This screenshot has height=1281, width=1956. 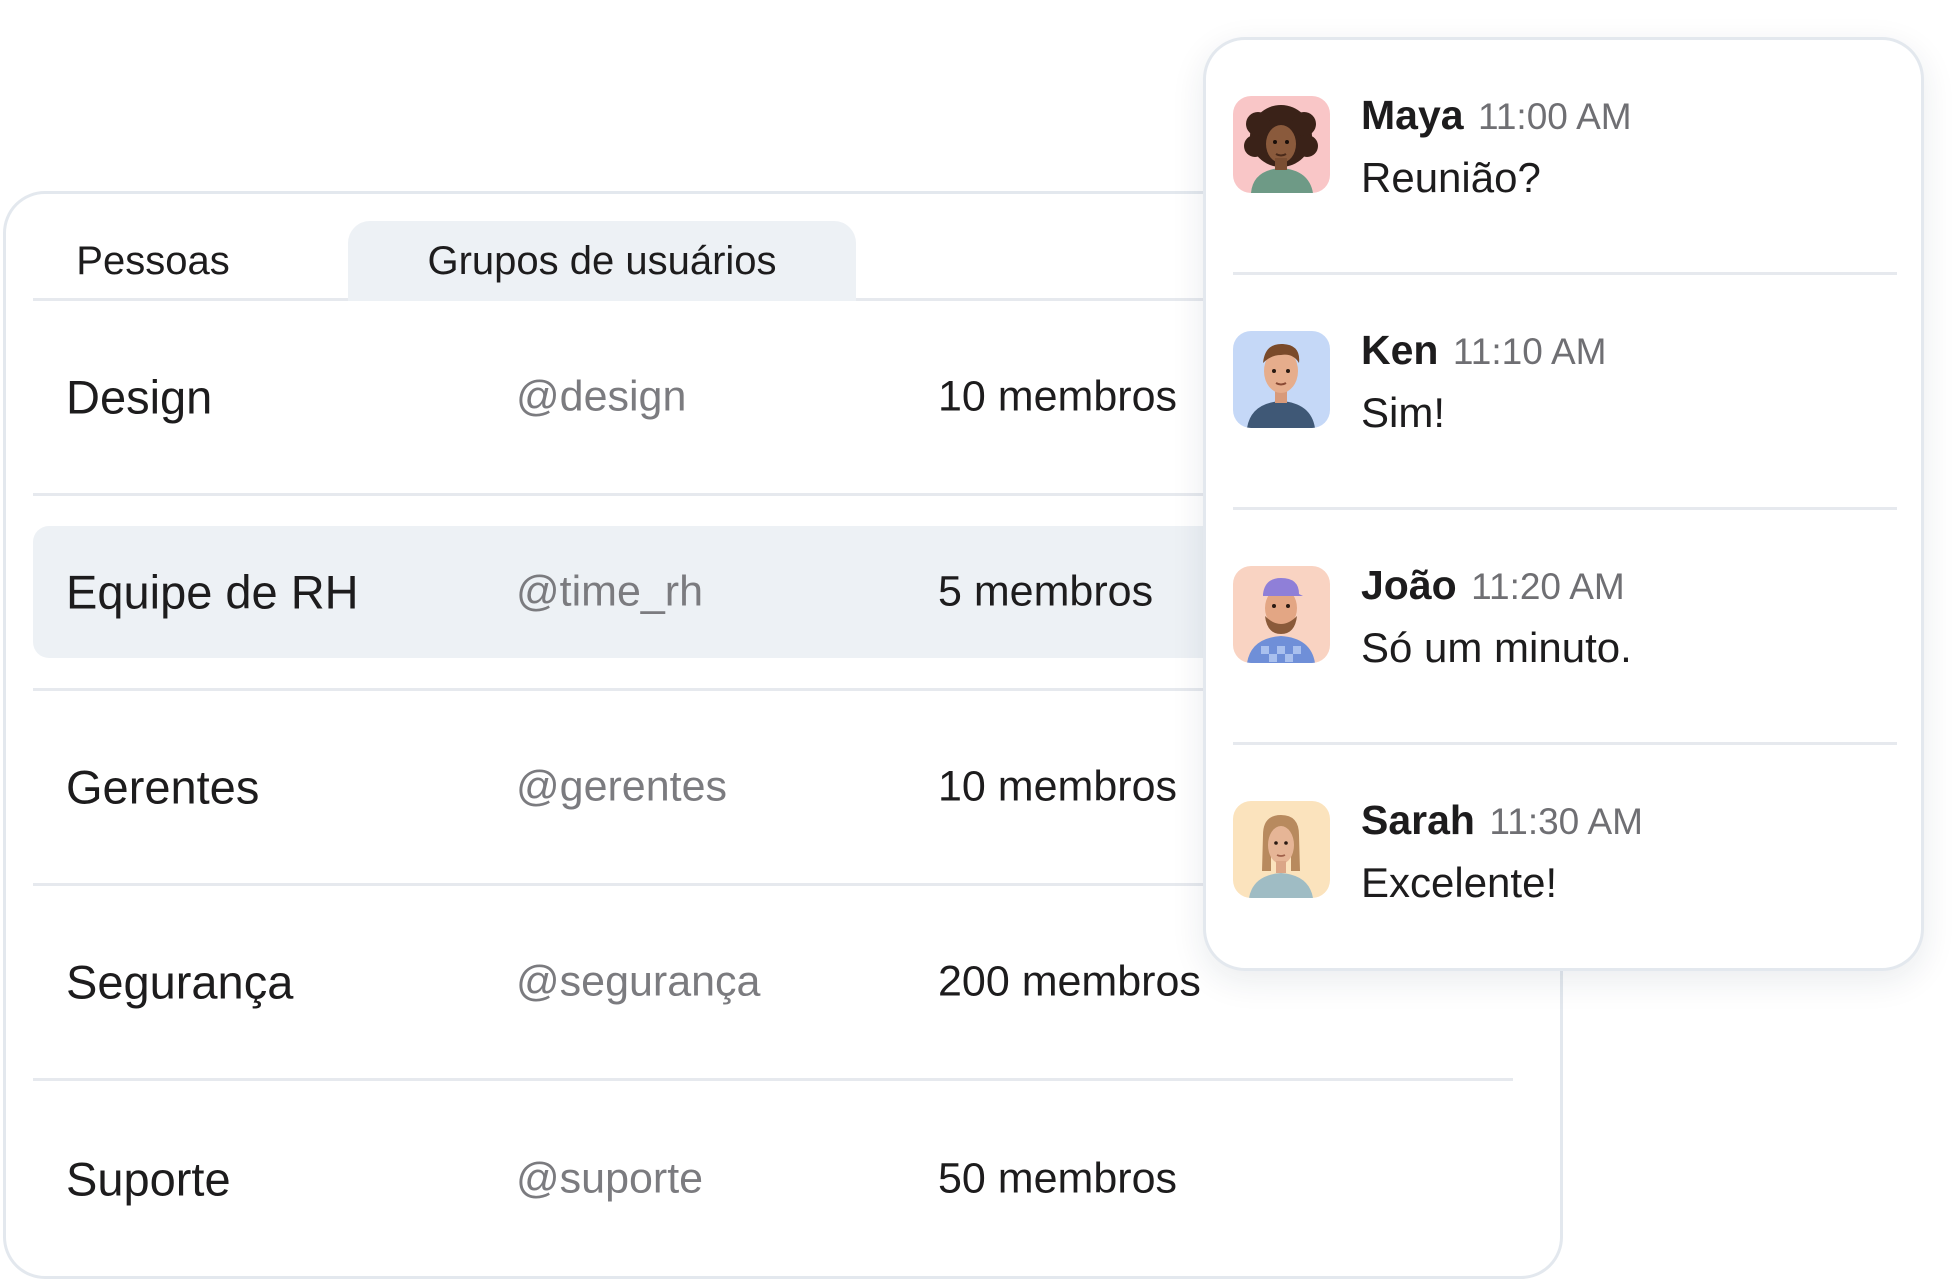 What do you see at coordinates (1565, 392) in the screenshot?
I see `message-item: Ken 11:10 AM Sim!` at bounding box center [1565, 392].